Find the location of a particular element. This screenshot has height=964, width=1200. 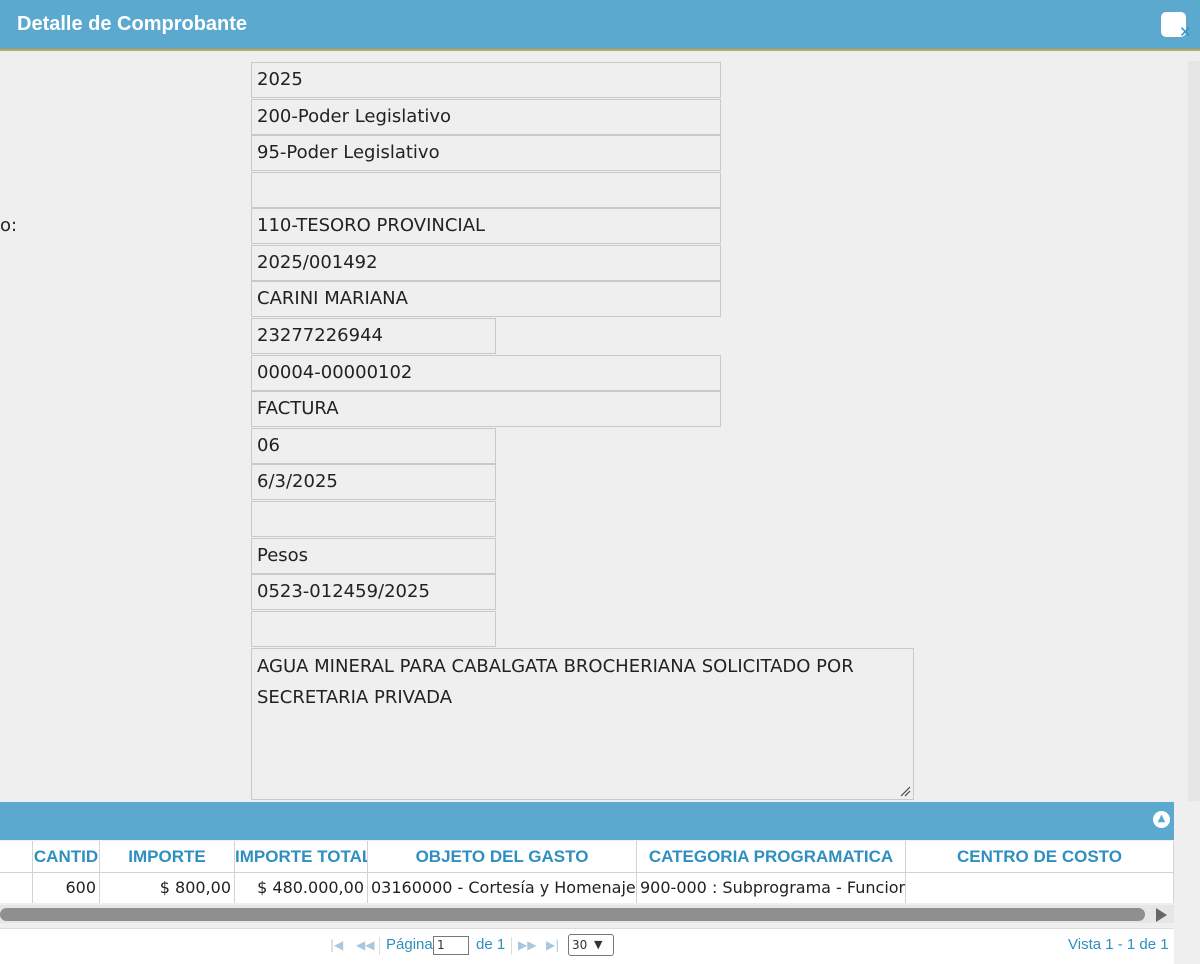

scrollbar-thumb is located at coordinates (572, 914).